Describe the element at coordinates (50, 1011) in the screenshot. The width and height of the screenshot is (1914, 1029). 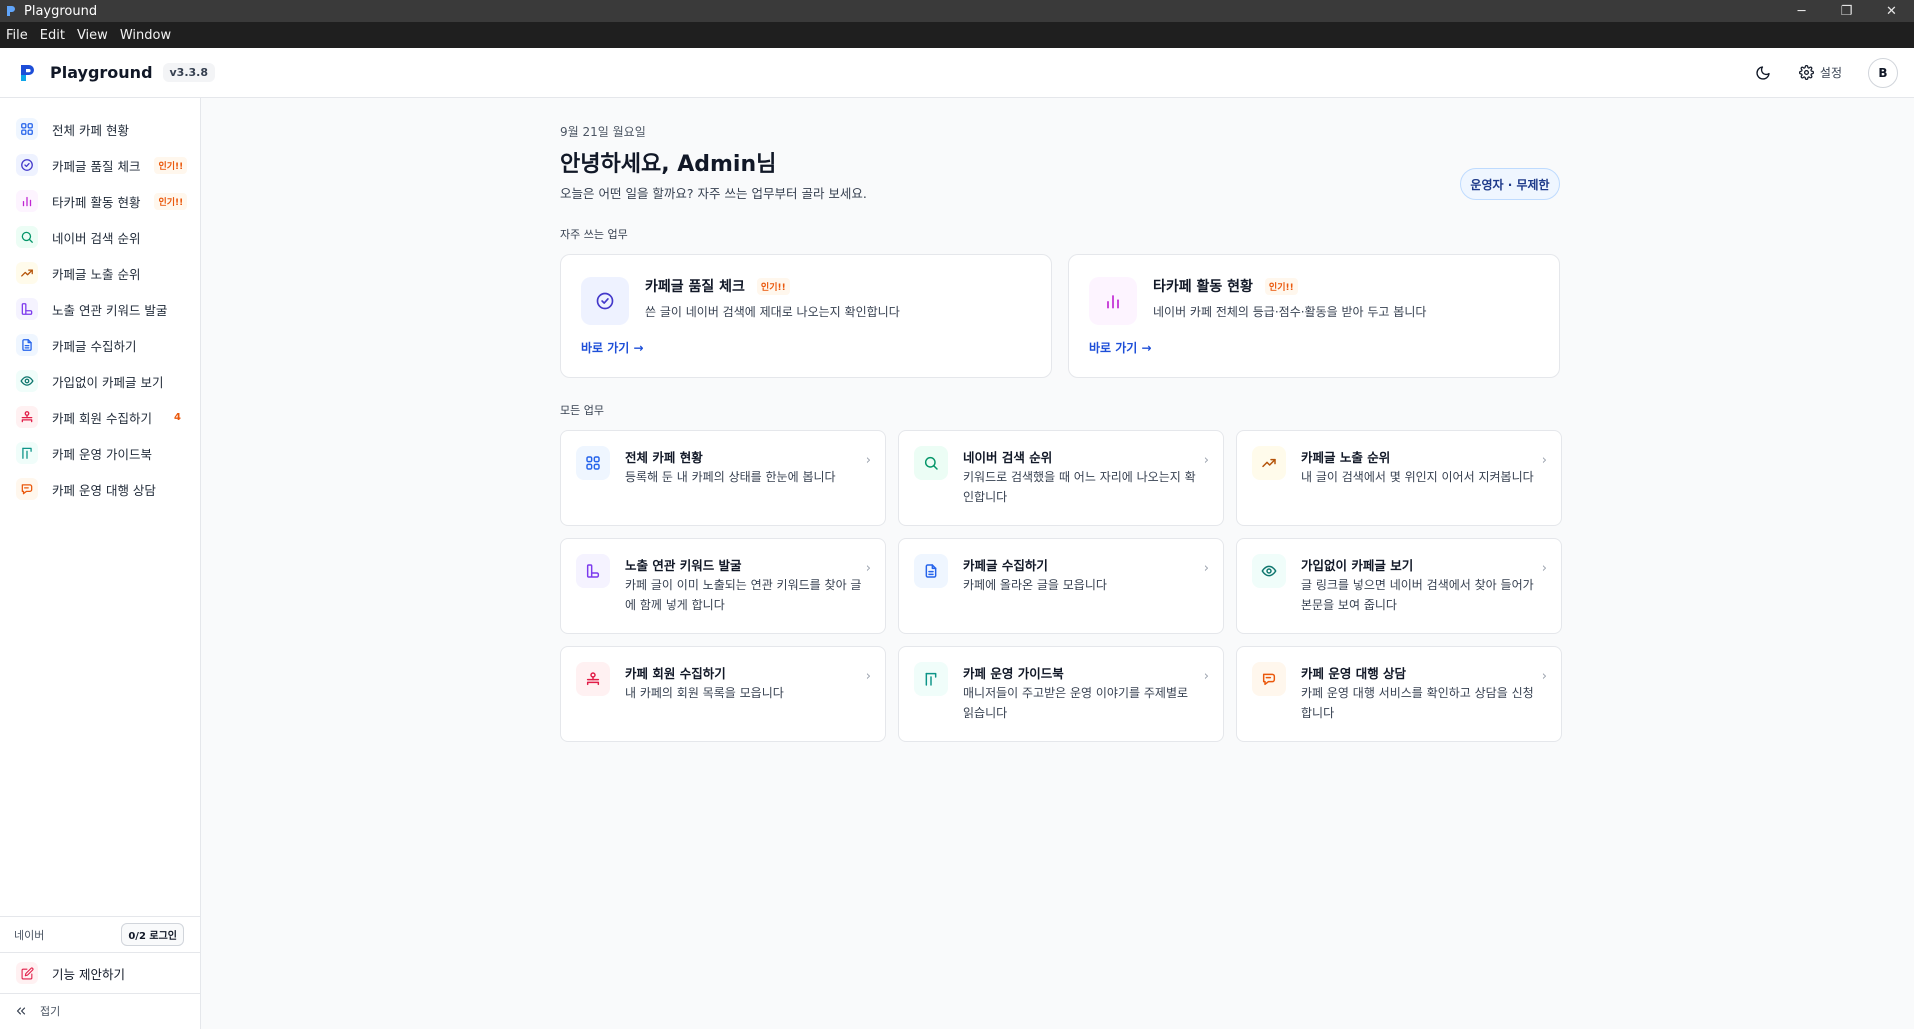
I see `collapse-label: 접기` at that location.